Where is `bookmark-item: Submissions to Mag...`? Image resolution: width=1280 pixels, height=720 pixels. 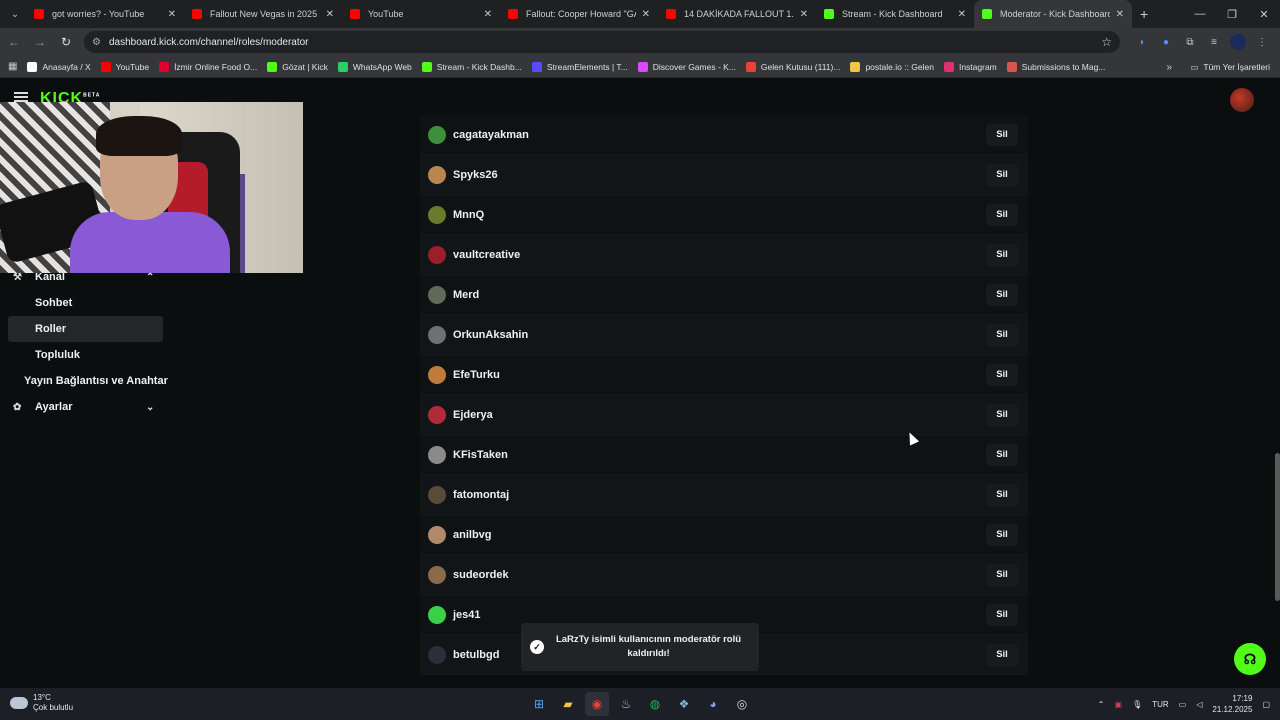 bookmark-item: Submissions to Mag... is located at coordinates (1055, 66).